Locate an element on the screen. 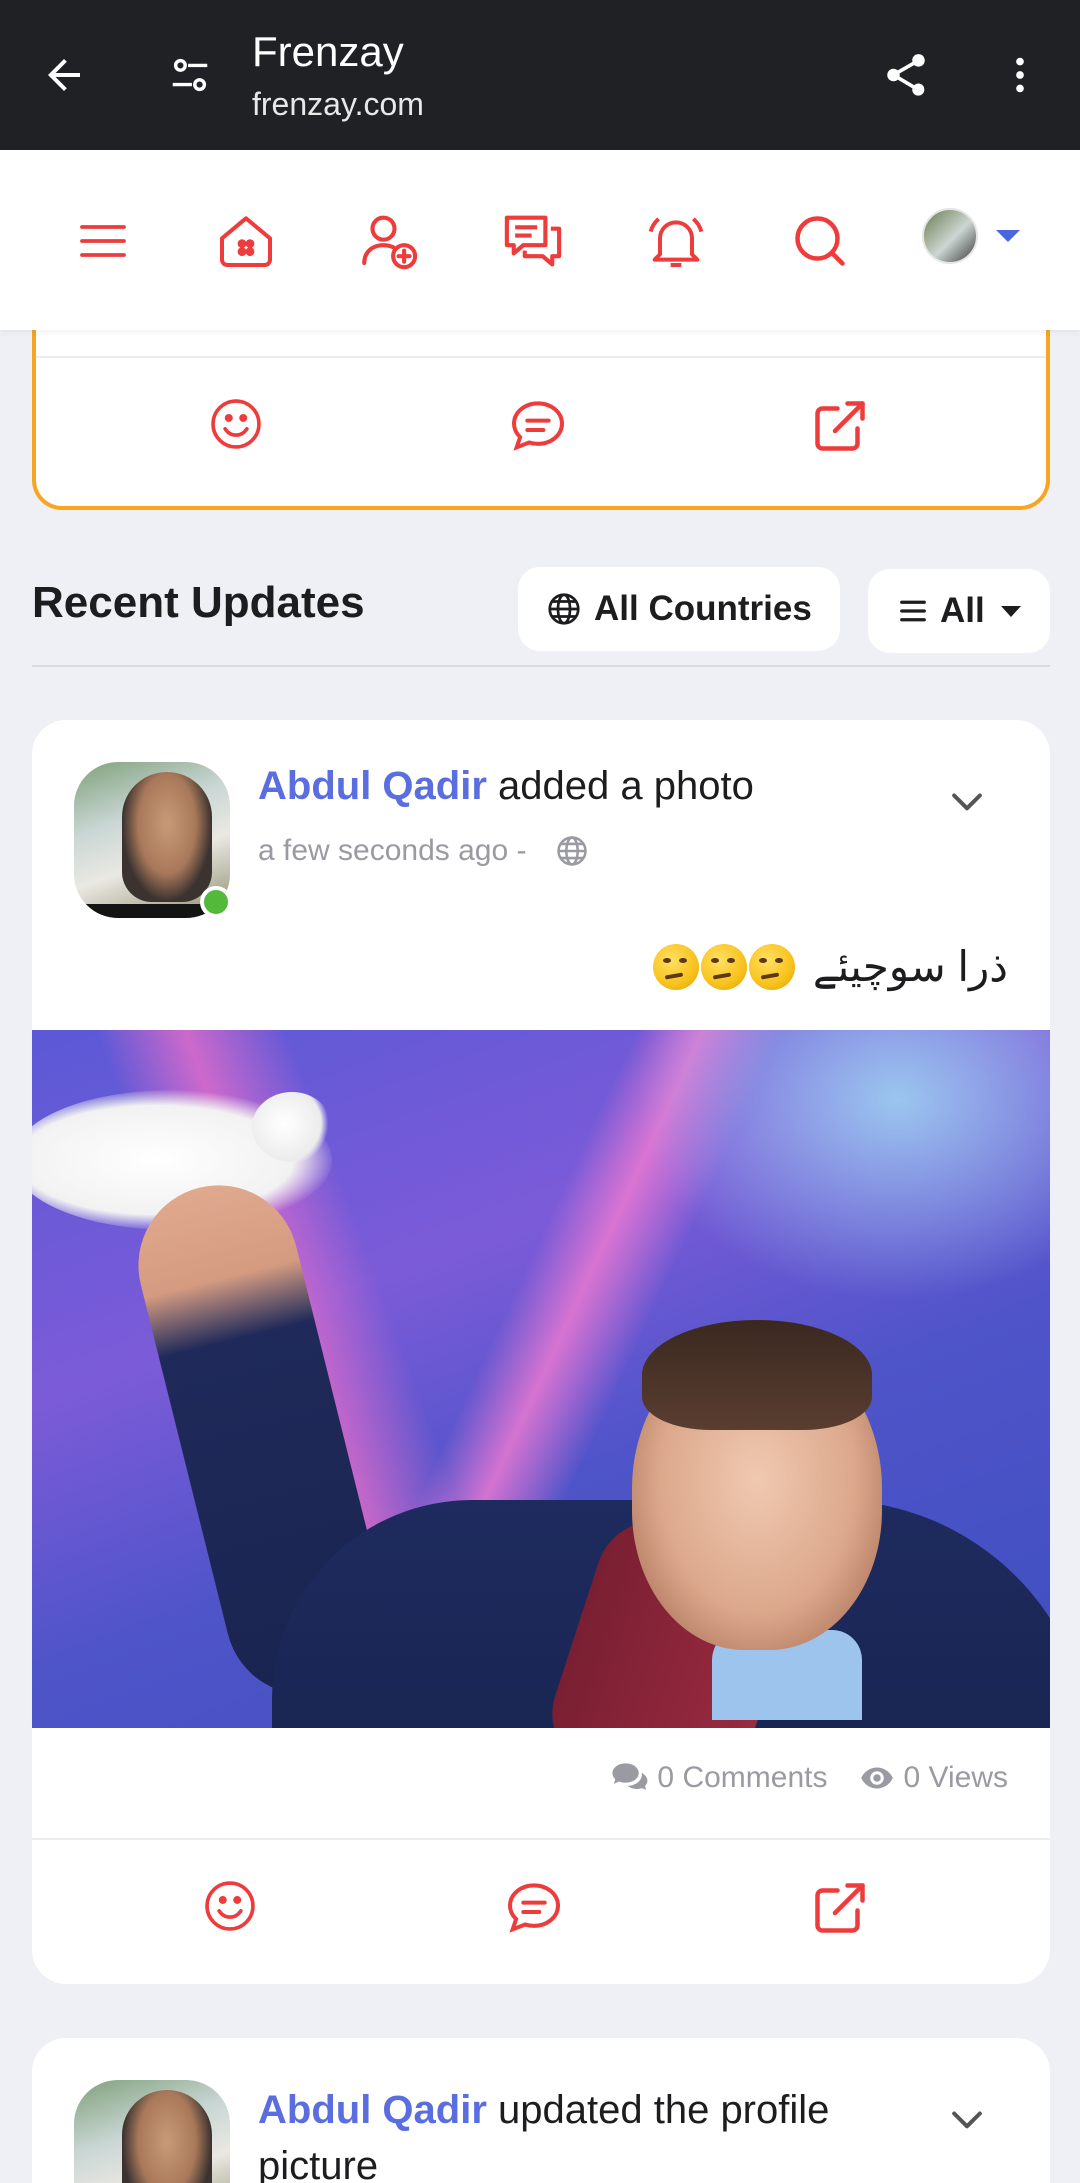 This screenshot has height=2183, width=1080. back-arrow-icon is located at coordinates (64, 75).